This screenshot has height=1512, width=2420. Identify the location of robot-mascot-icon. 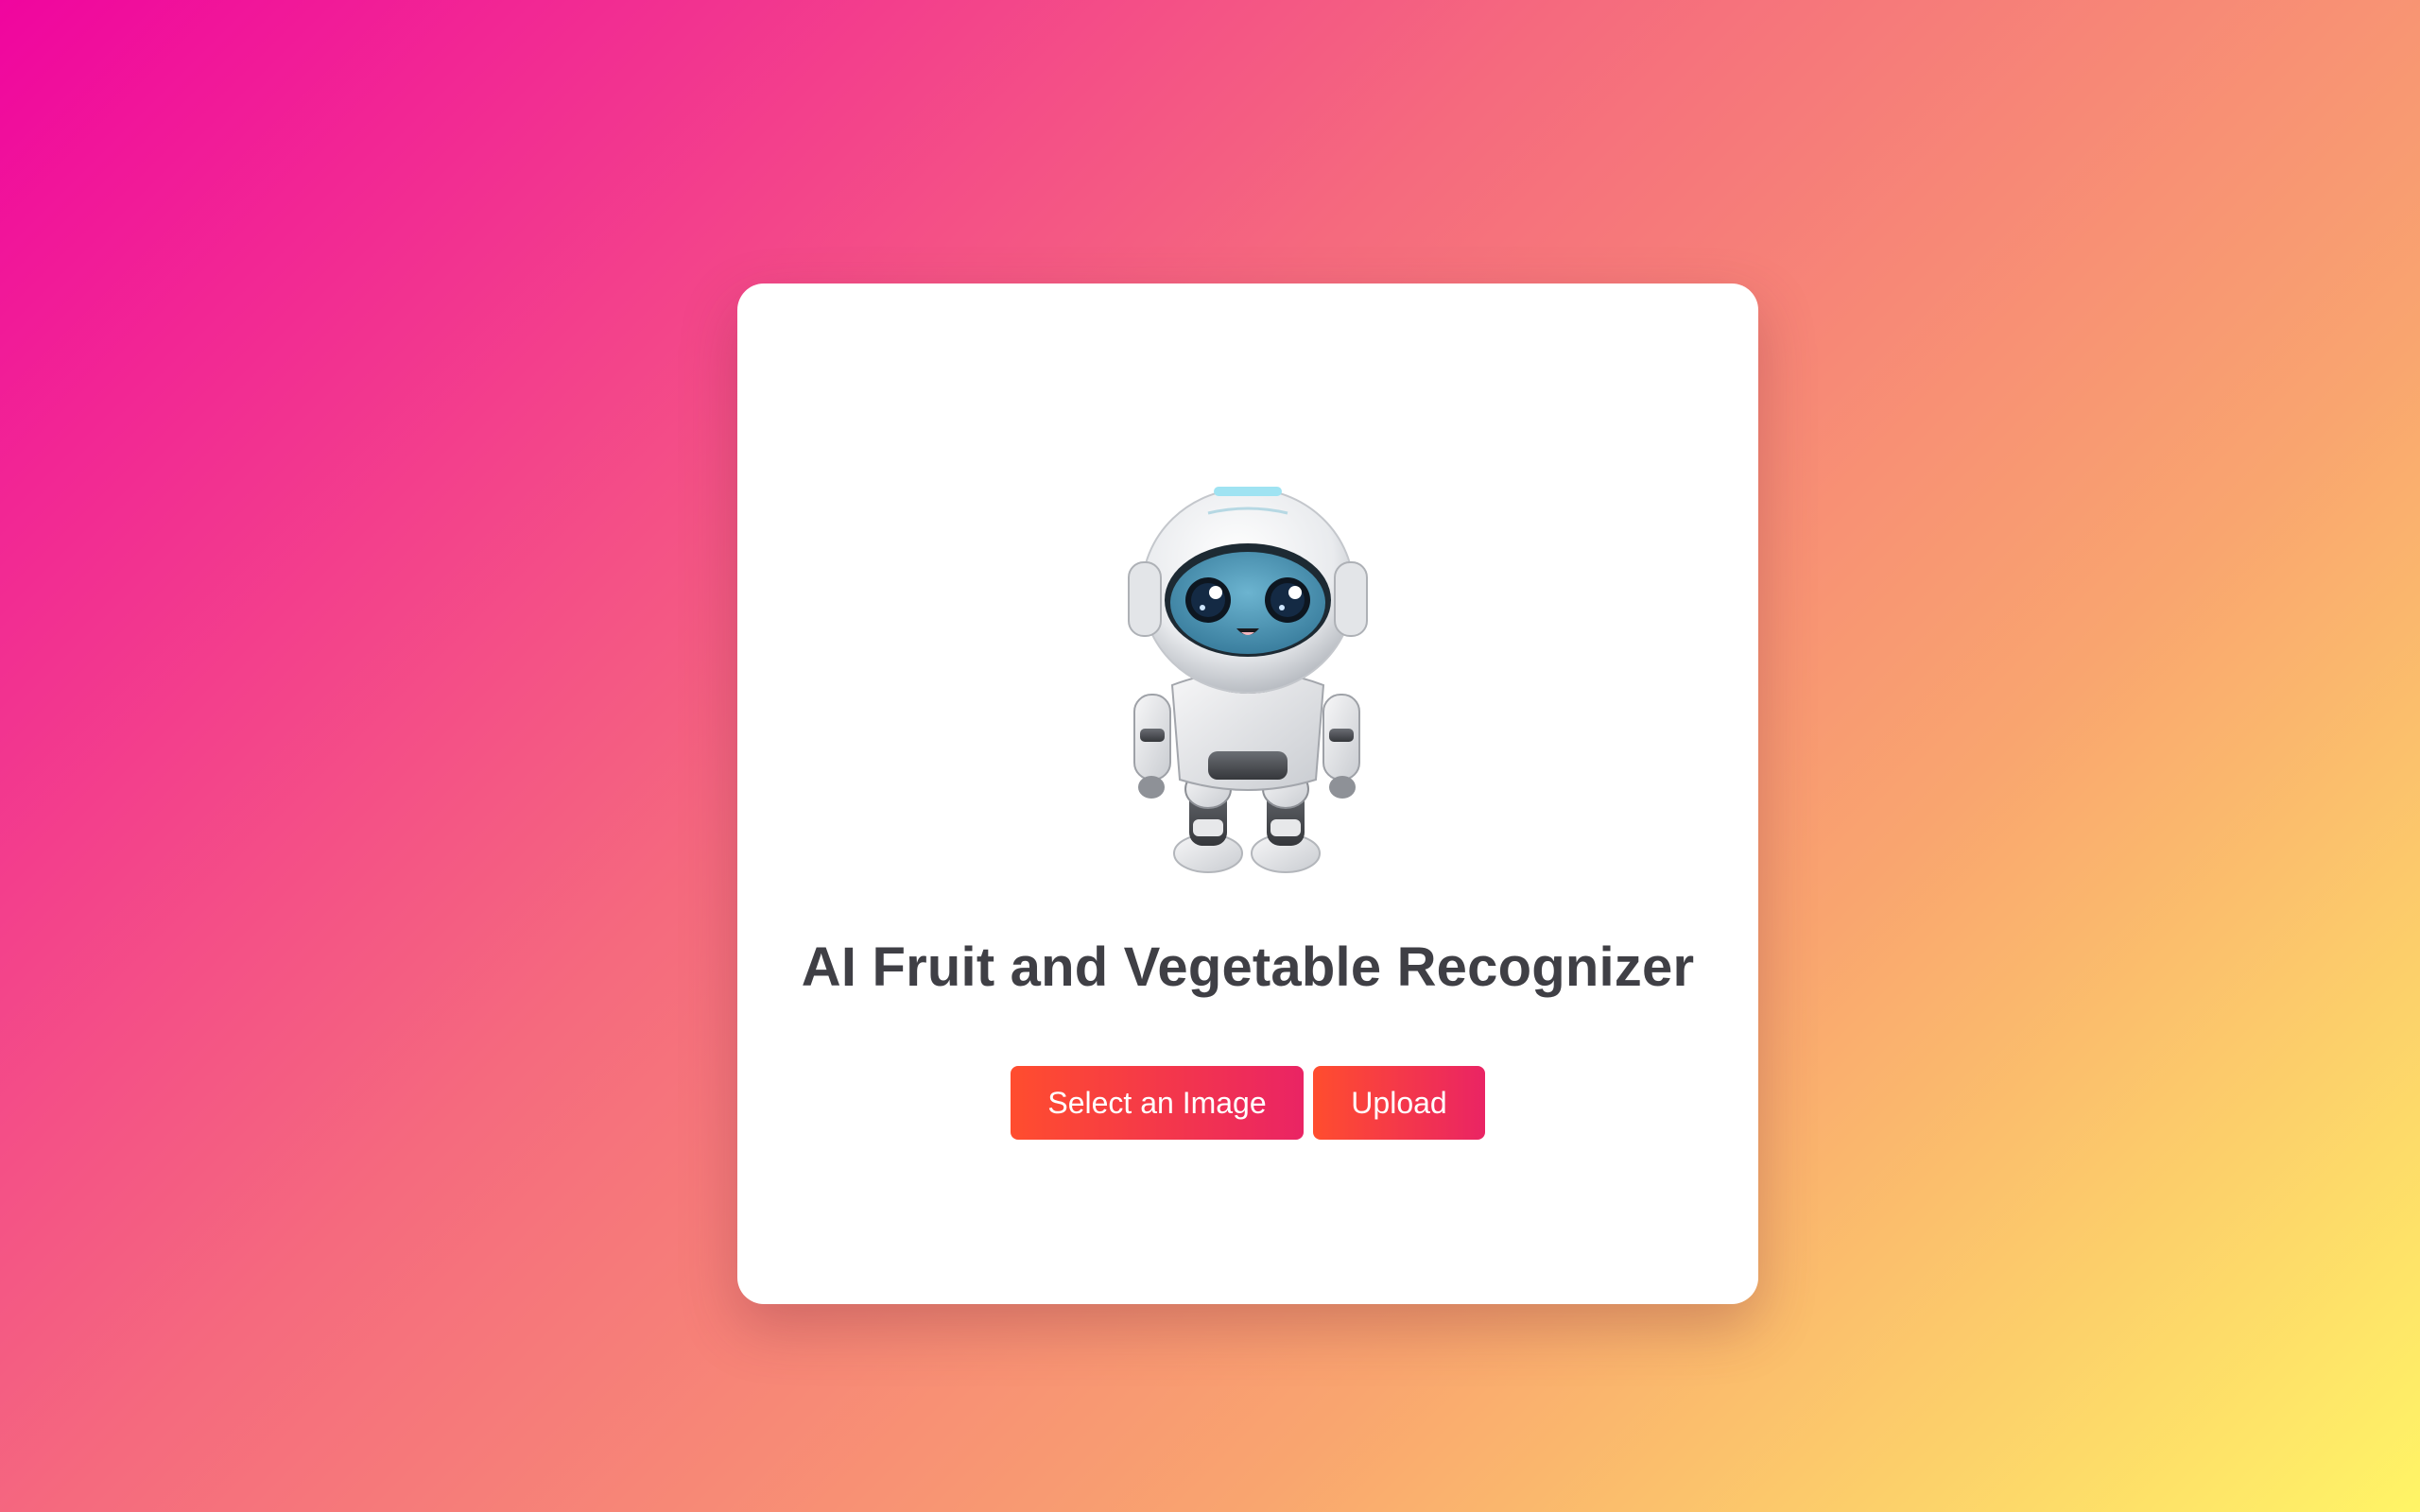
(1248, 676).